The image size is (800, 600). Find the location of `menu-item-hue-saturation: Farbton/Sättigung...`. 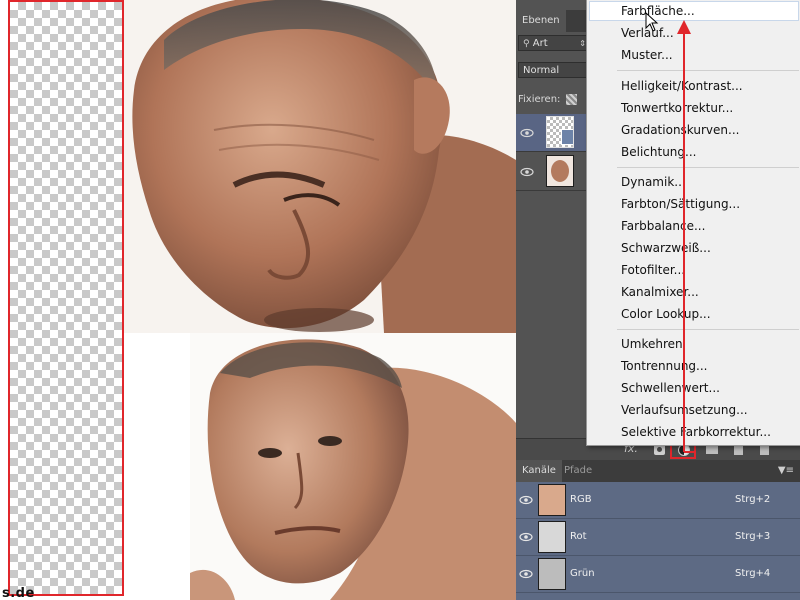

menu-item-hue-saturation: Farbton/Sättigung... is located at coordinates (680, 204).